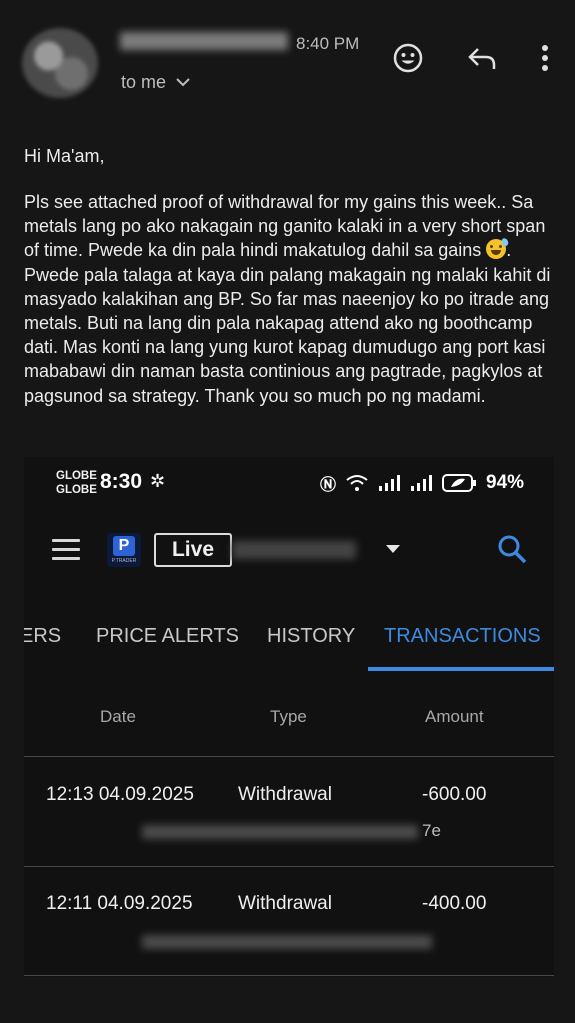 The height and width of the screenshot is (1023, 575). I want to click on carrier-labels: GLOBE GLOBE, so click(76, 483).